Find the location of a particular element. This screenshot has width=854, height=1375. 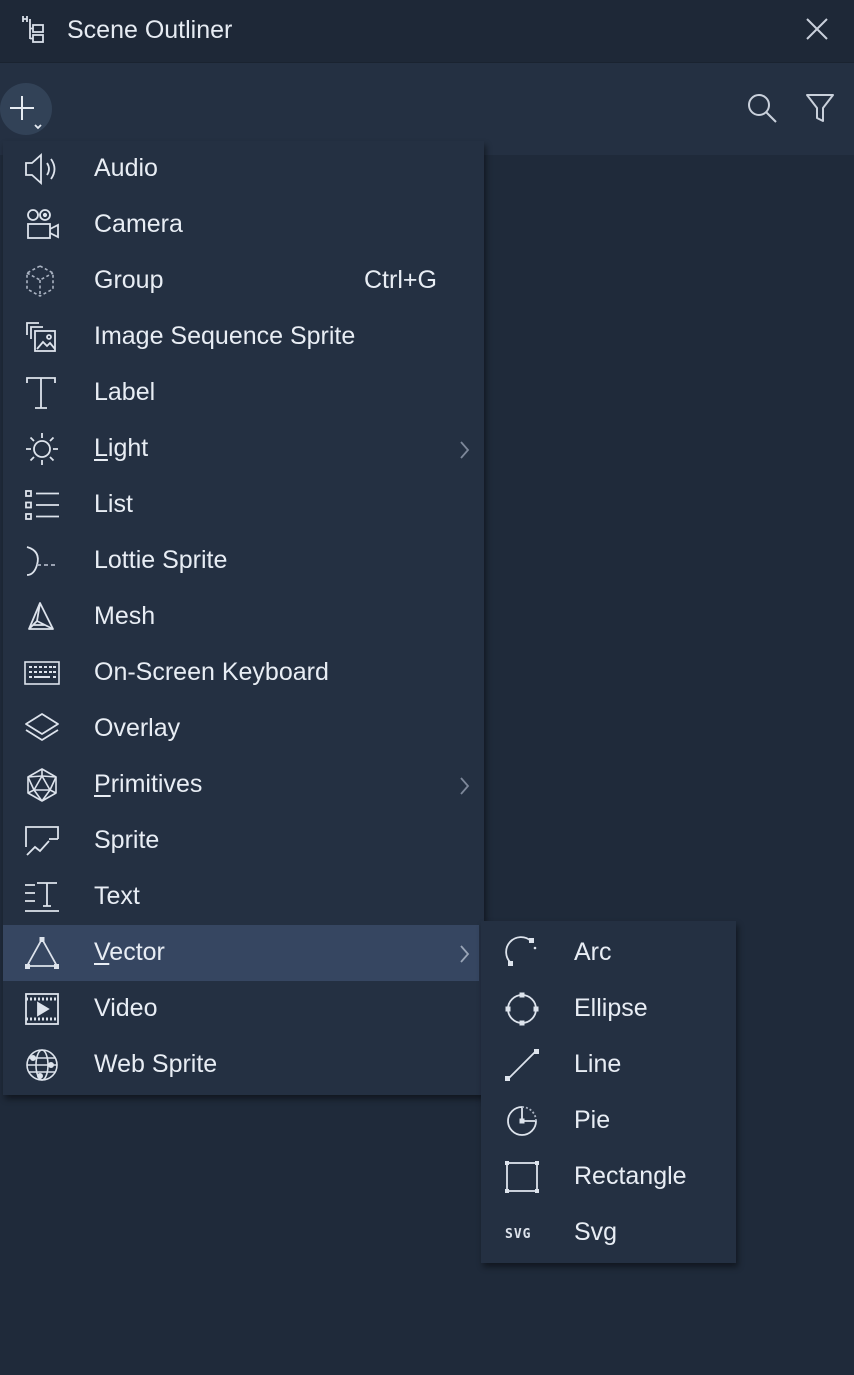

menu-item-label: Light is located at coordinates (121, 448).